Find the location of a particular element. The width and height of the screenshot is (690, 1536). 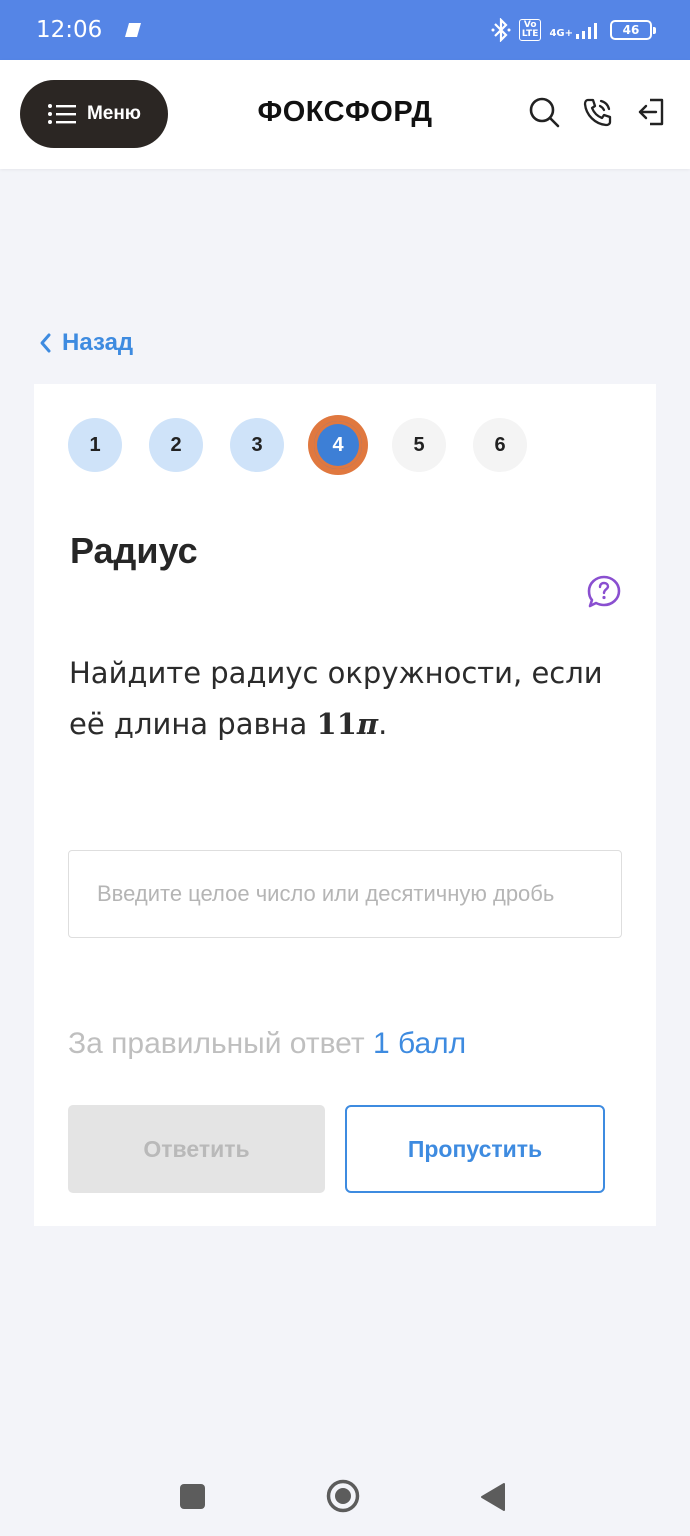

battery-icon: 46 is located at coordinates (633, 30).